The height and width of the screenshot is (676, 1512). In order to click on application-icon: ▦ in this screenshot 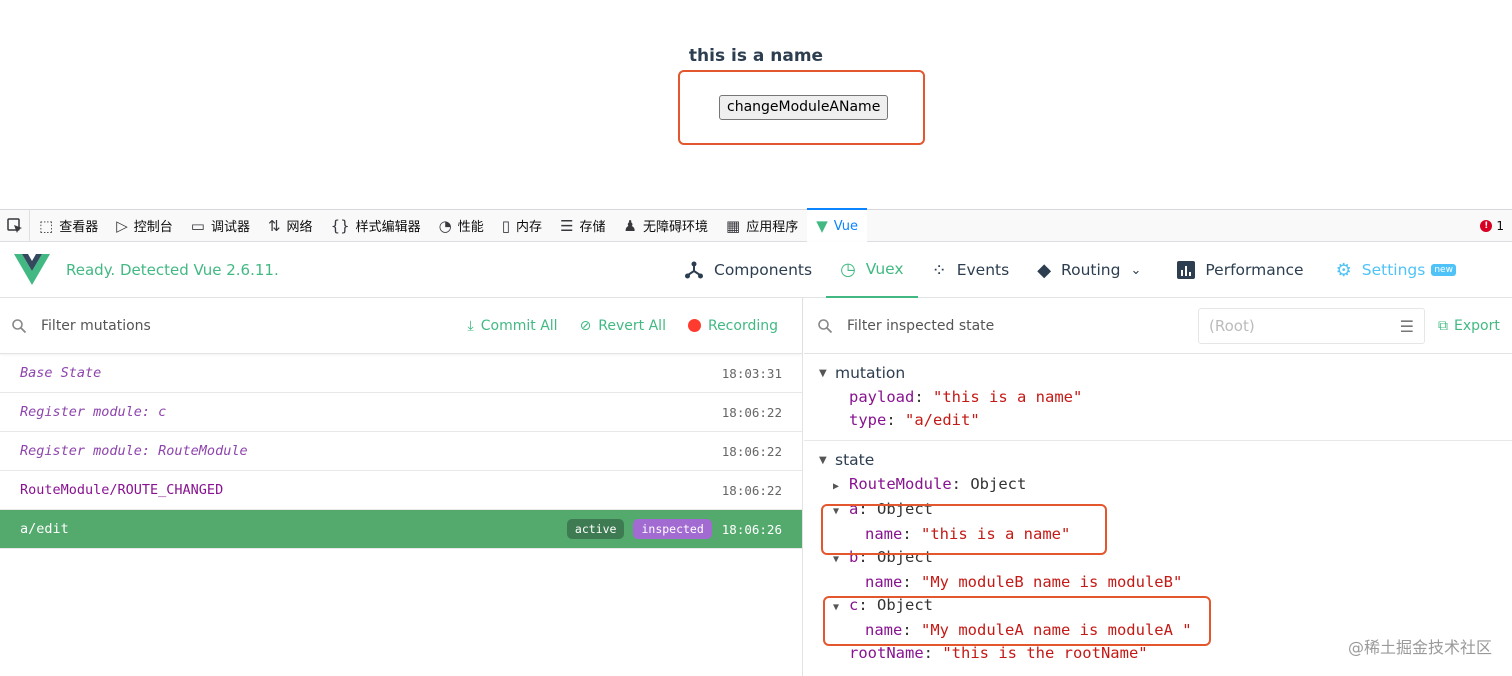, I will do `click(733, 225)`.